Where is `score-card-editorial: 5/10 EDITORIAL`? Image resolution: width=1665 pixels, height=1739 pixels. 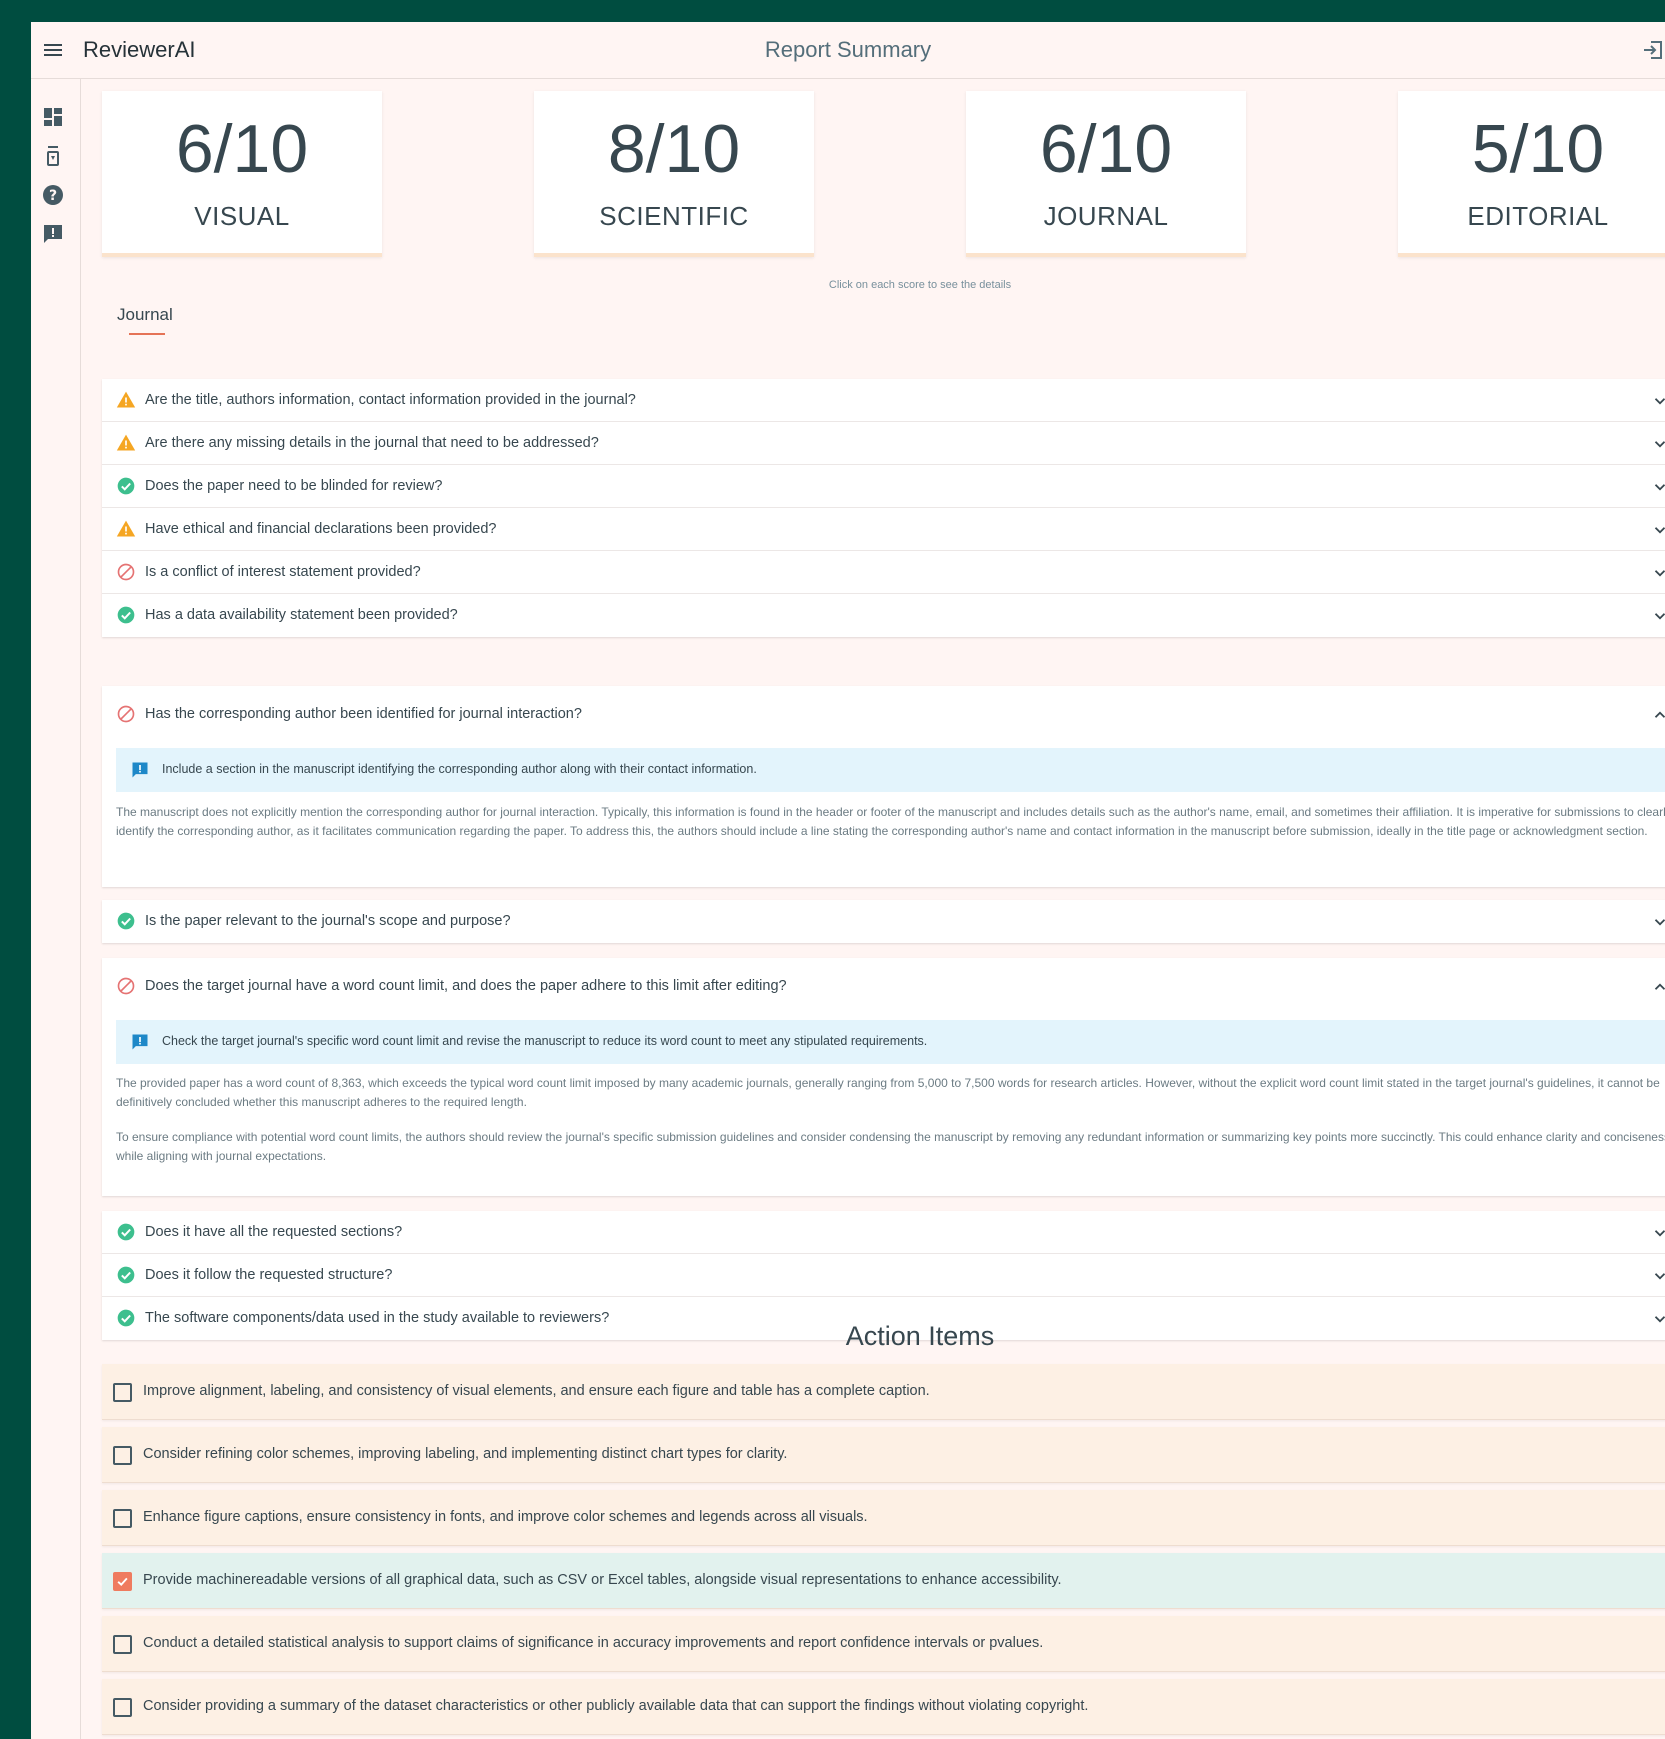
score-card-editorial: 5/10 EDITORIAL is located at coordinates (1531, 174).